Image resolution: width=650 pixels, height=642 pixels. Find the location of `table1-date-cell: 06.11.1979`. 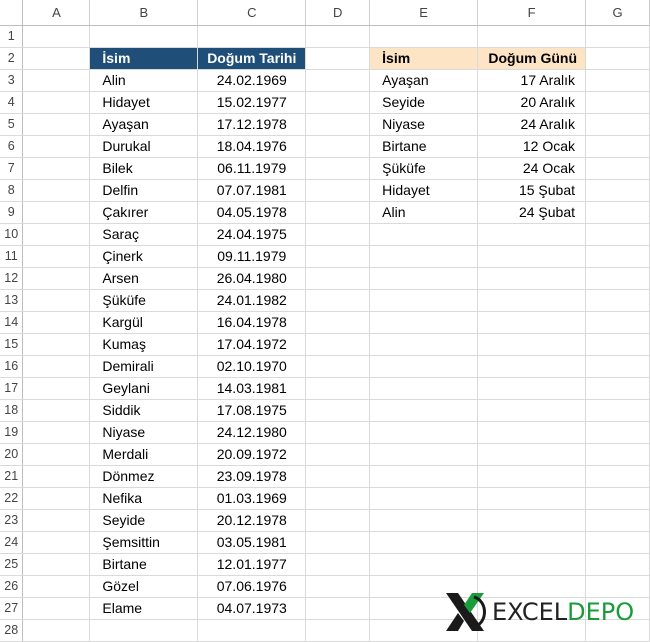

table1-date-cell: 06.11.1979 is located at coordinates (252, 168).